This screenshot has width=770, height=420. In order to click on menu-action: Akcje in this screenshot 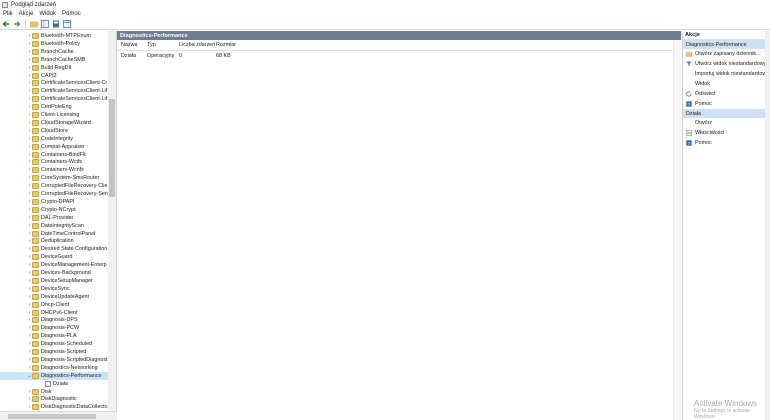, I will do `click(26, 14)`.